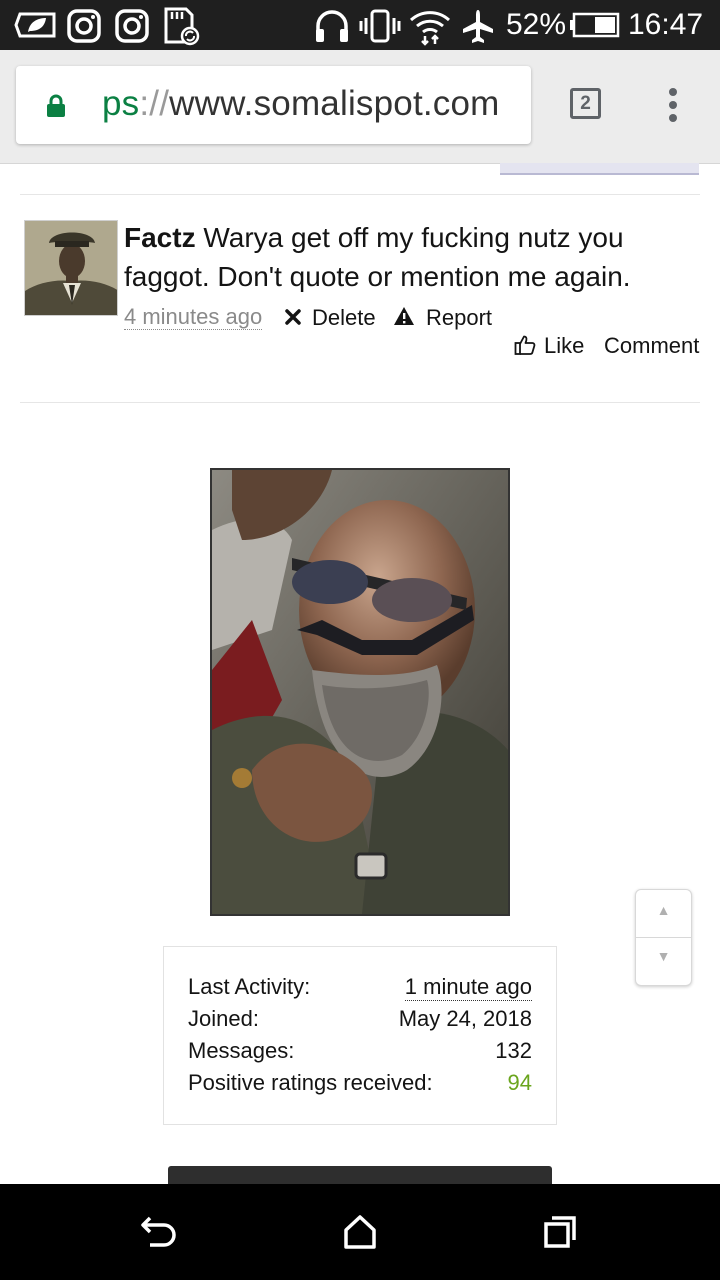 Image resolution: width=720 pixels, height=1280 pixels. What do you see at coordinates (160, 1232) in the screenshot?
I see `back-icon` at bounding box center [160, 1232].